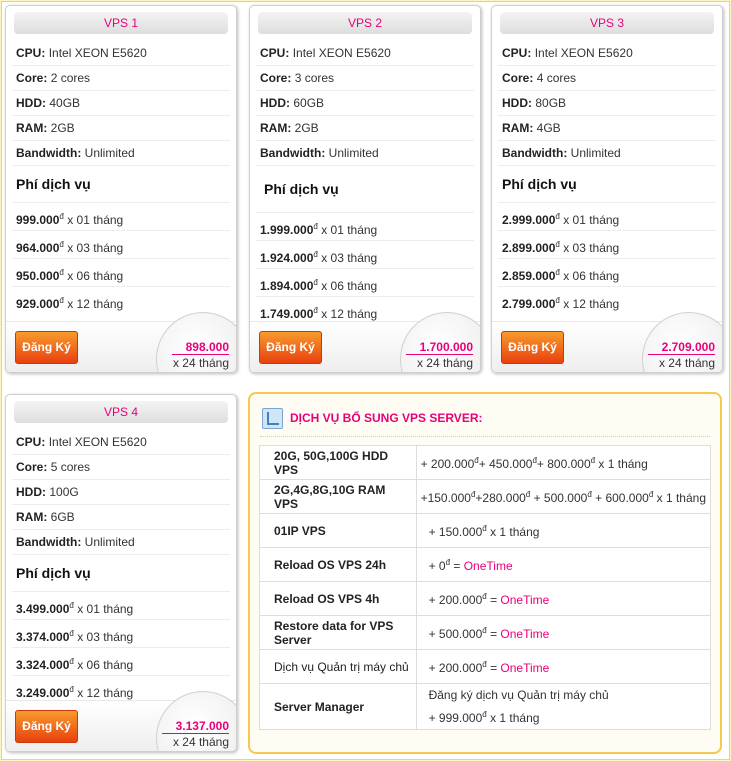 The height and width of the screenshot is (761, 731). I want to click on spec-ram: RAM: 4GB, so click(607, 128).